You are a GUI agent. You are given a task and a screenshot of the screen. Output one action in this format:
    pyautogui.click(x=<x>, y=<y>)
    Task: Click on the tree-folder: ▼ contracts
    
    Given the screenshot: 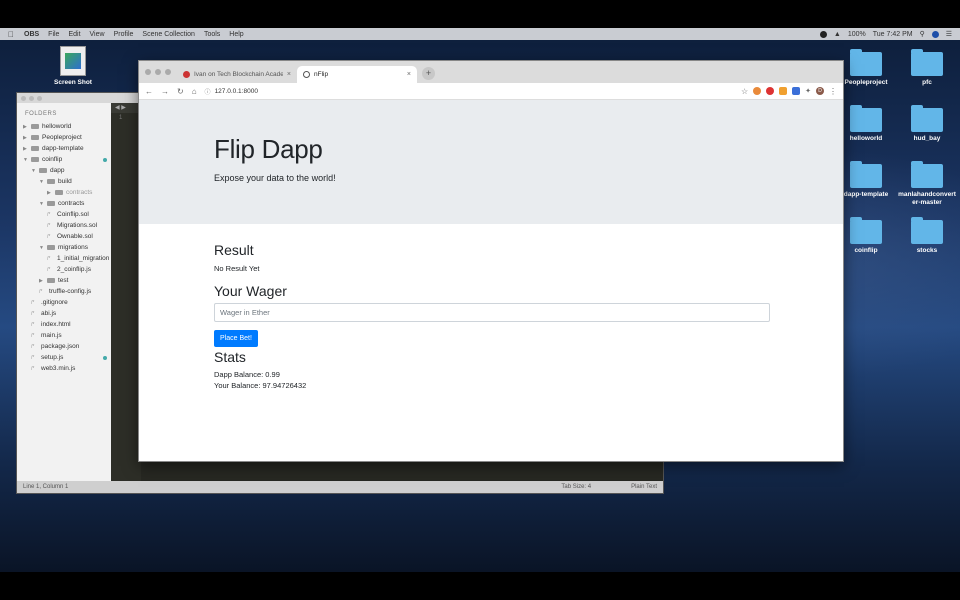 What is the action you would take?
    pyautogui.click(x=64, y=203)
    